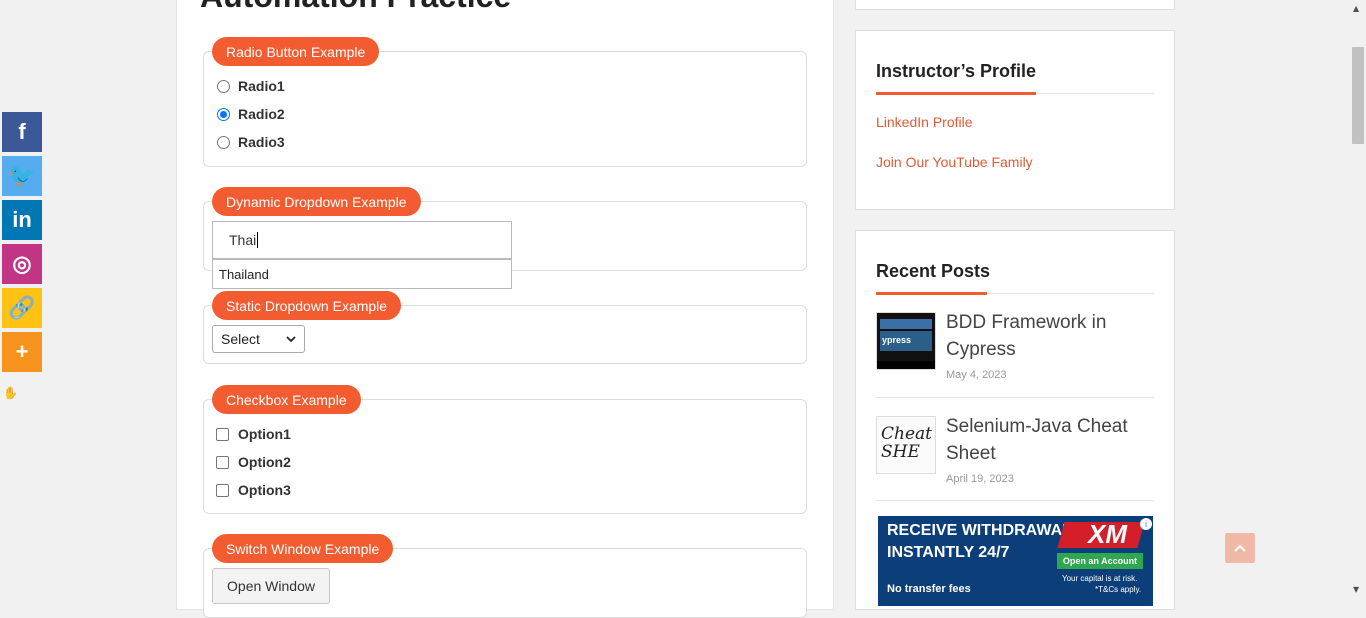 The height and width of the screenshot is (618, 1366). Describe the element at coordinates (307, 305) in the screenshot. I see `static-dropdown-legend: Static Dropdown Example` at that location.